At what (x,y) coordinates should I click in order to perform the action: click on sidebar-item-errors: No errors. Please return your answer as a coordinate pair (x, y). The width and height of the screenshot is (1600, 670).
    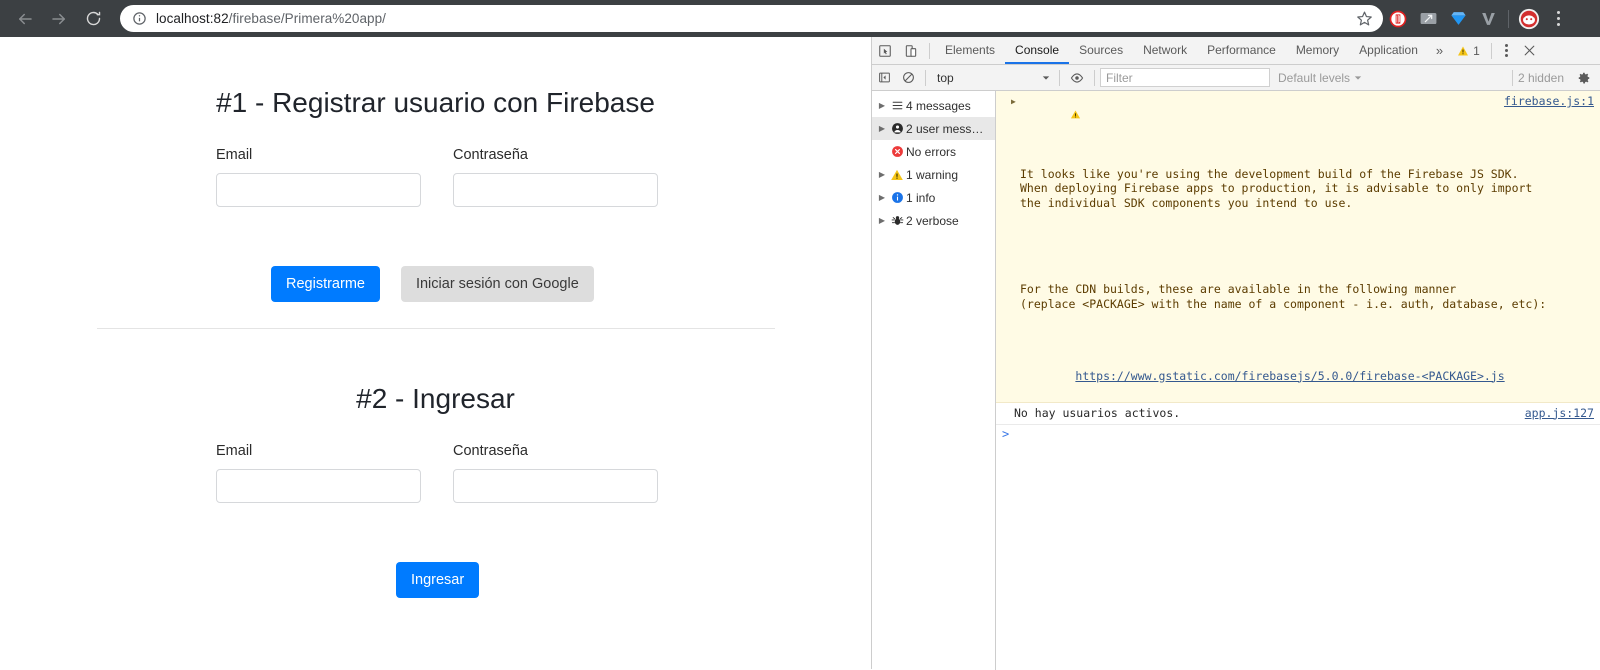
    Looking at the image, I should click on (933, 151).